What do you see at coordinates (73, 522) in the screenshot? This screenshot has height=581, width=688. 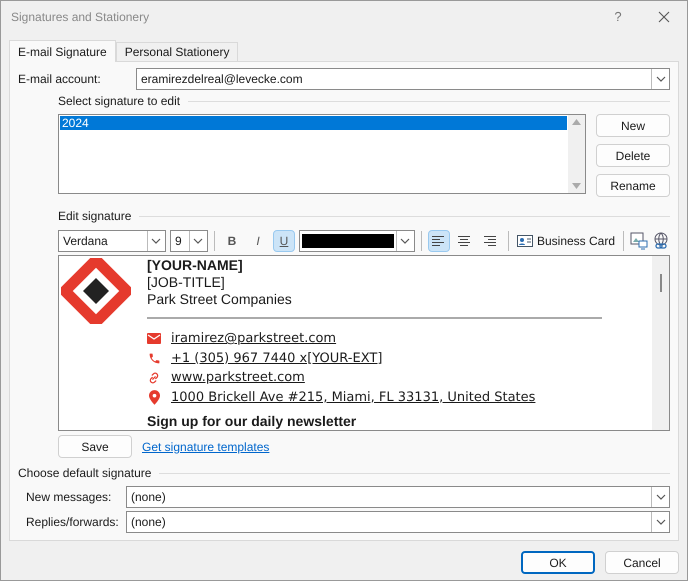 I see `field-label: Replies/forwards:` at bounding box center [73, 522].